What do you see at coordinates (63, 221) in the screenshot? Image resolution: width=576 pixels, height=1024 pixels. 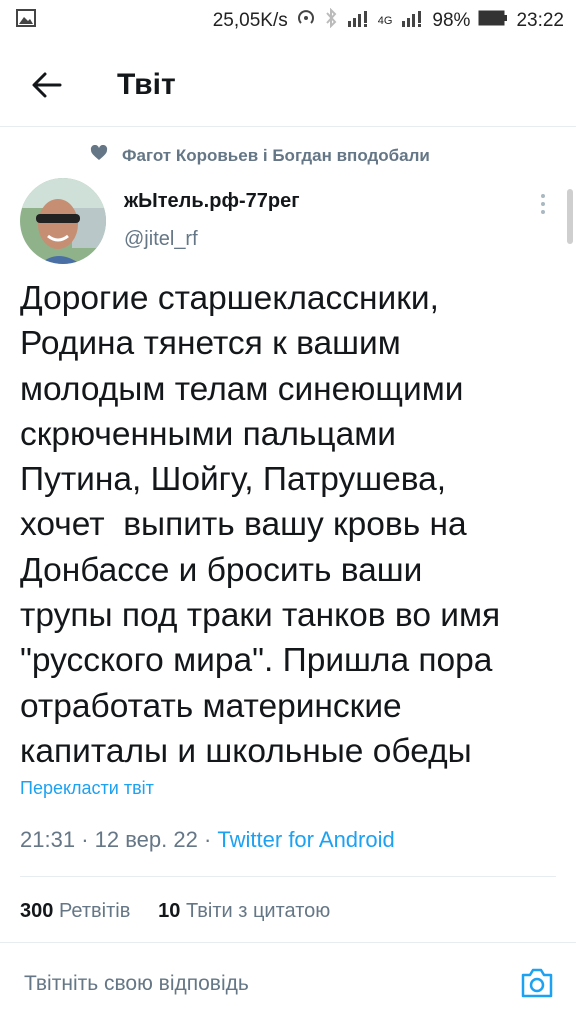 I see `avatar` at bounding box center [63, 221].